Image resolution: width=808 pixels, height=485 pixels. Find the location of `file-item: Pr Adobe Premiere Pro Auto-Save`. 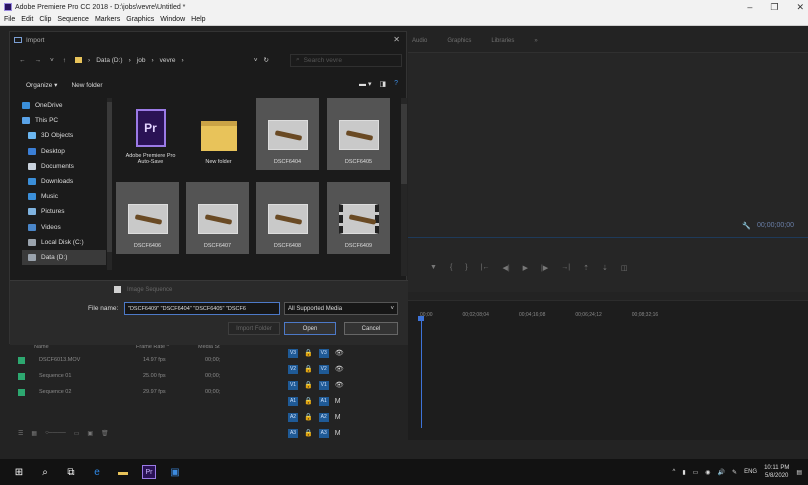

file-item: Pr Adobe Premiere Pro Auto-Save is located at coordinates (150, 134).